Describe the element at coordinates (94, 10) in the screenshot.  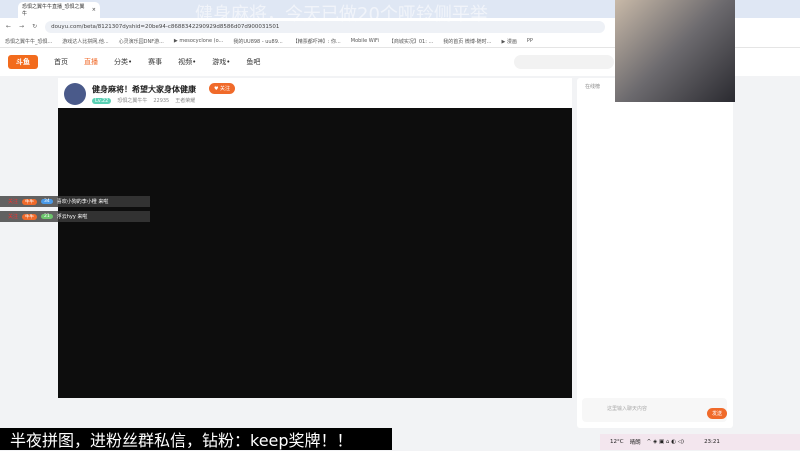
I see `close-icon: ×` at that location.